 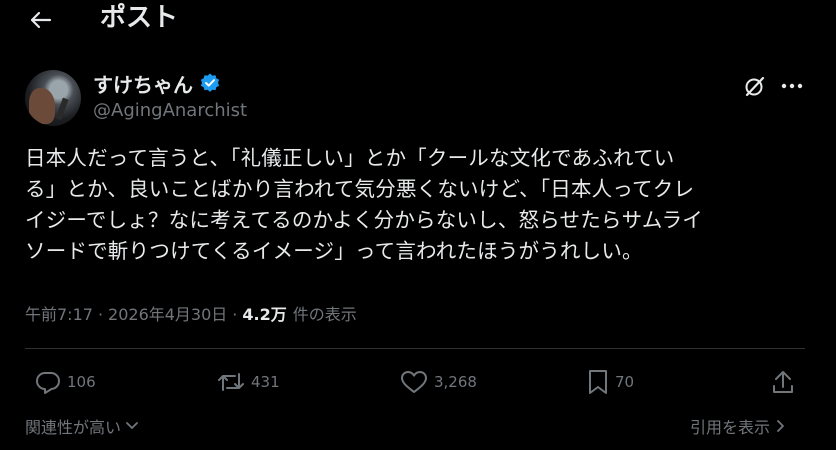 What do you see at coordinates (65, 382) in the screenshot?
I see `reply-button: 106` at bounding box center [65, 382].